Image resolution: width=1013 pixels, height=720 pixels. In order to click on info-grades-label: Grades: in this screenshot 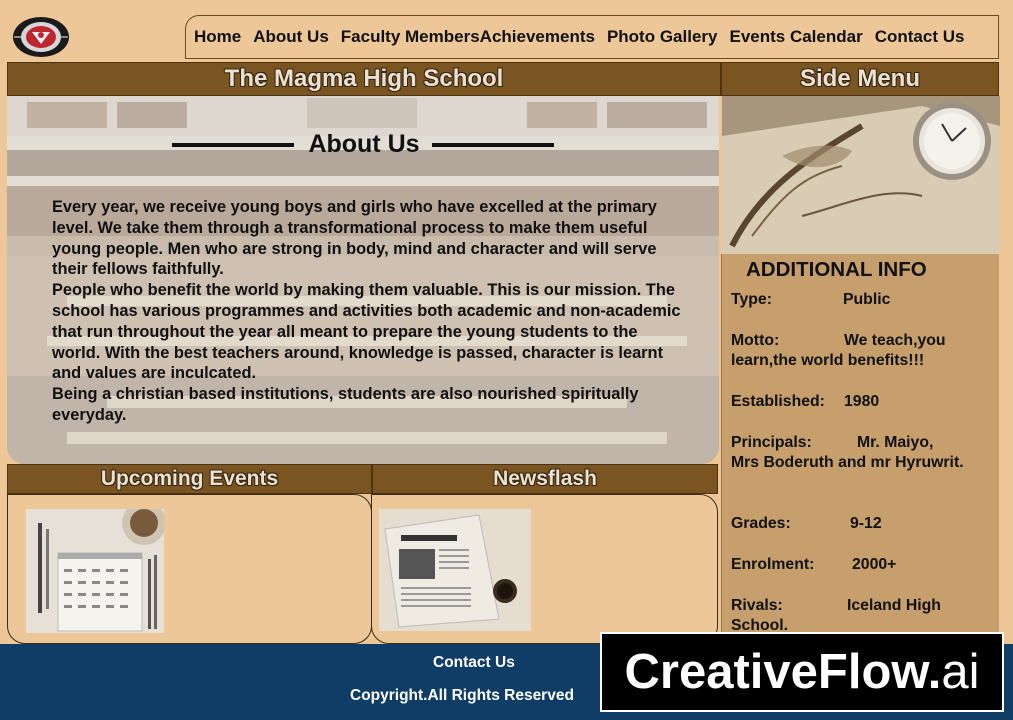, I will do `click(761, 523)`.